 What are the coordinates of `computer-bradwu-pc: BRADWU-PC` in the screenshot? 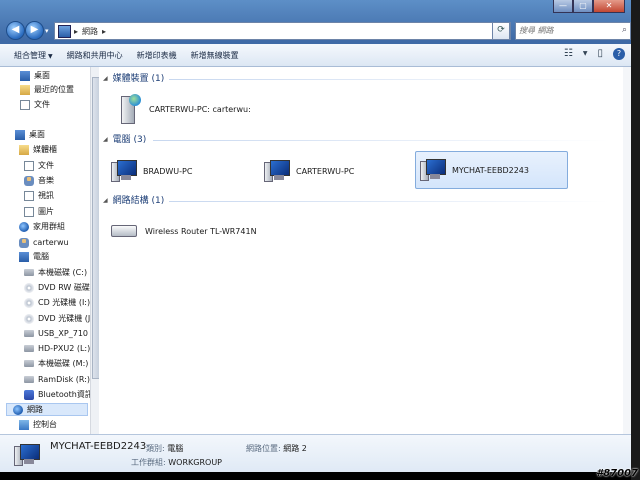 It's located at (181, 171).